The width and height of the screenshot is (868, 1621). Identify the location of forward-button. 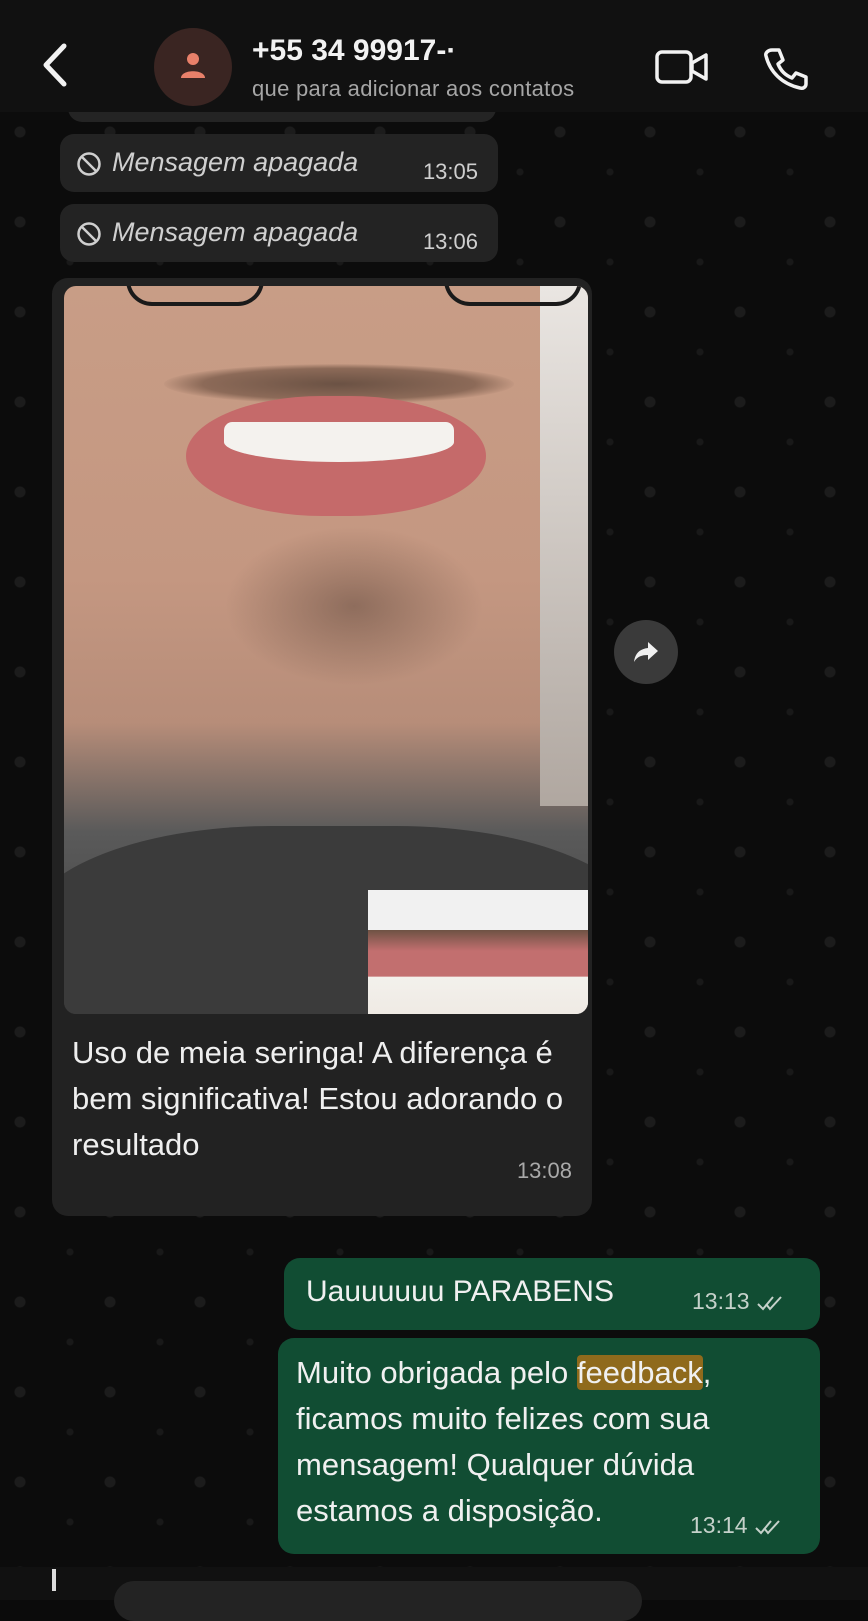
(646, 652).